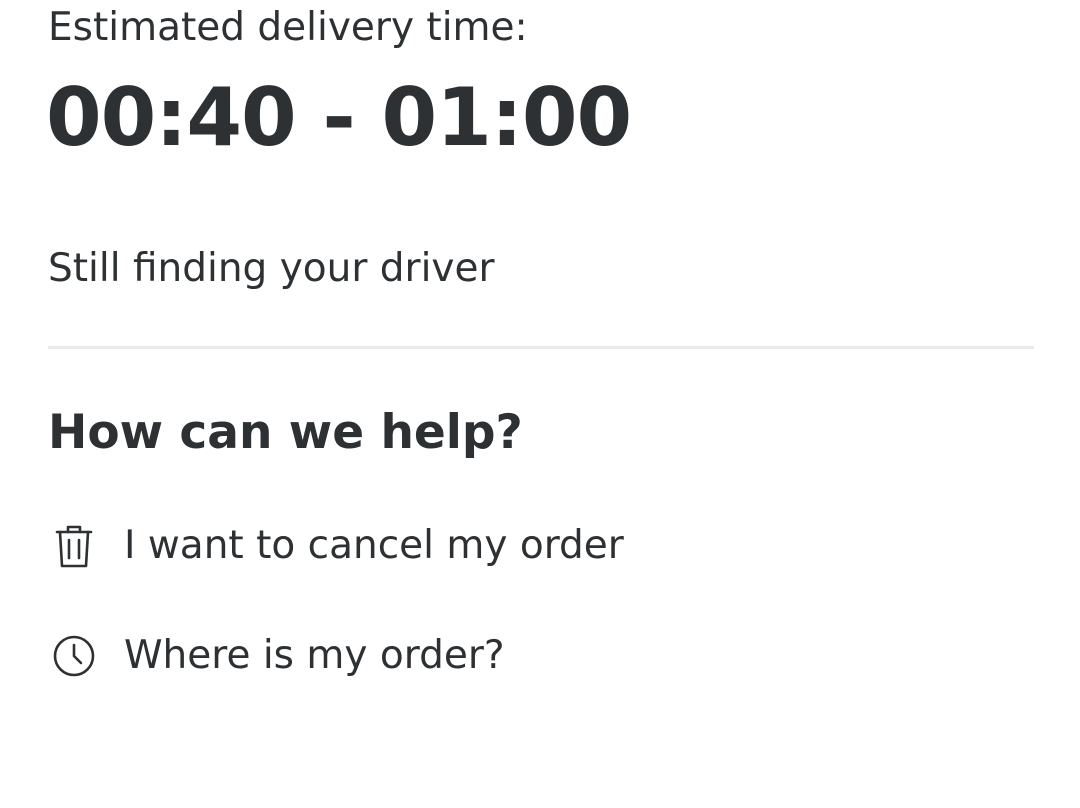 This screenshot has width=1080, height=808. I want to click on where-is-order-label: Where is my order?, so click(314, 655).